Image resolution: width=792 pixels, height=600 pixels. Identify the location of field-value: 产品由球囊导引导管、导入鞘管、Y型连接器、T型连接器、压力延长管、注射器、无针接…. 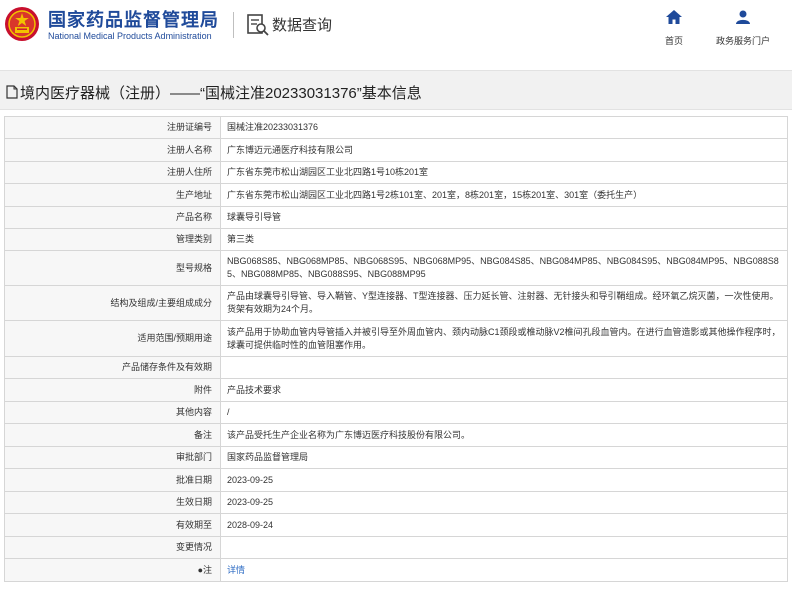
(504, 303).